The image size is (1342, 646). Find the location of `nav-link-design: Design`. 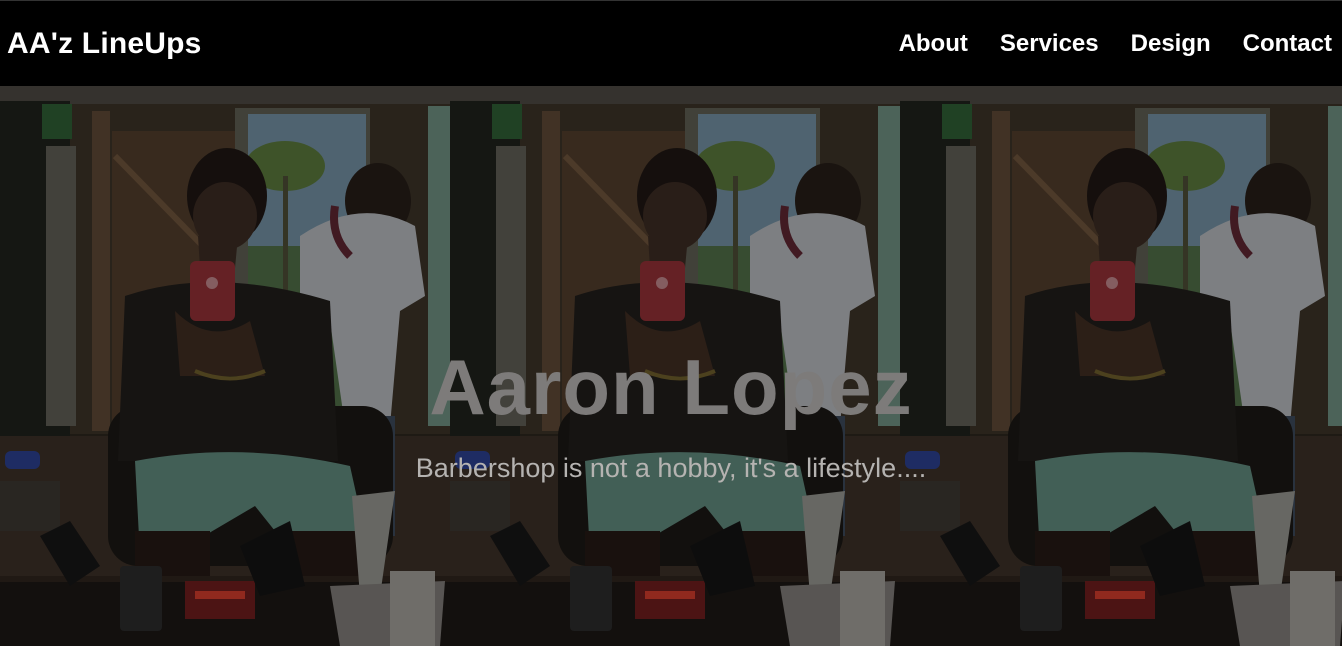

nav-link-design: Design is located at coordinates (1171, 44).